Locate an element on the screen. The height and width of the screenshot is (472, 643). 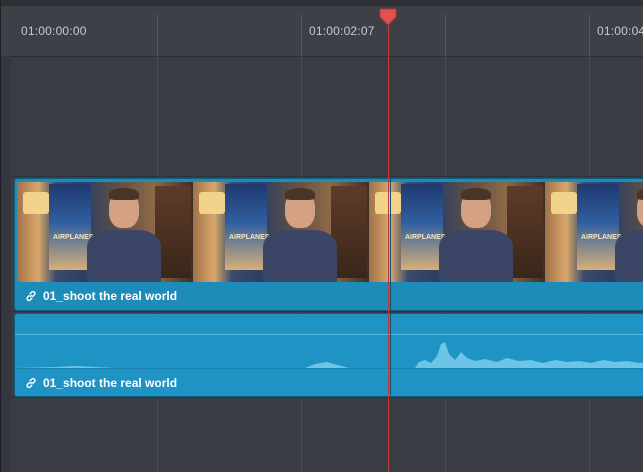
audio-clip-name: 01_shoot the real world is located at coordinates (110, 383).